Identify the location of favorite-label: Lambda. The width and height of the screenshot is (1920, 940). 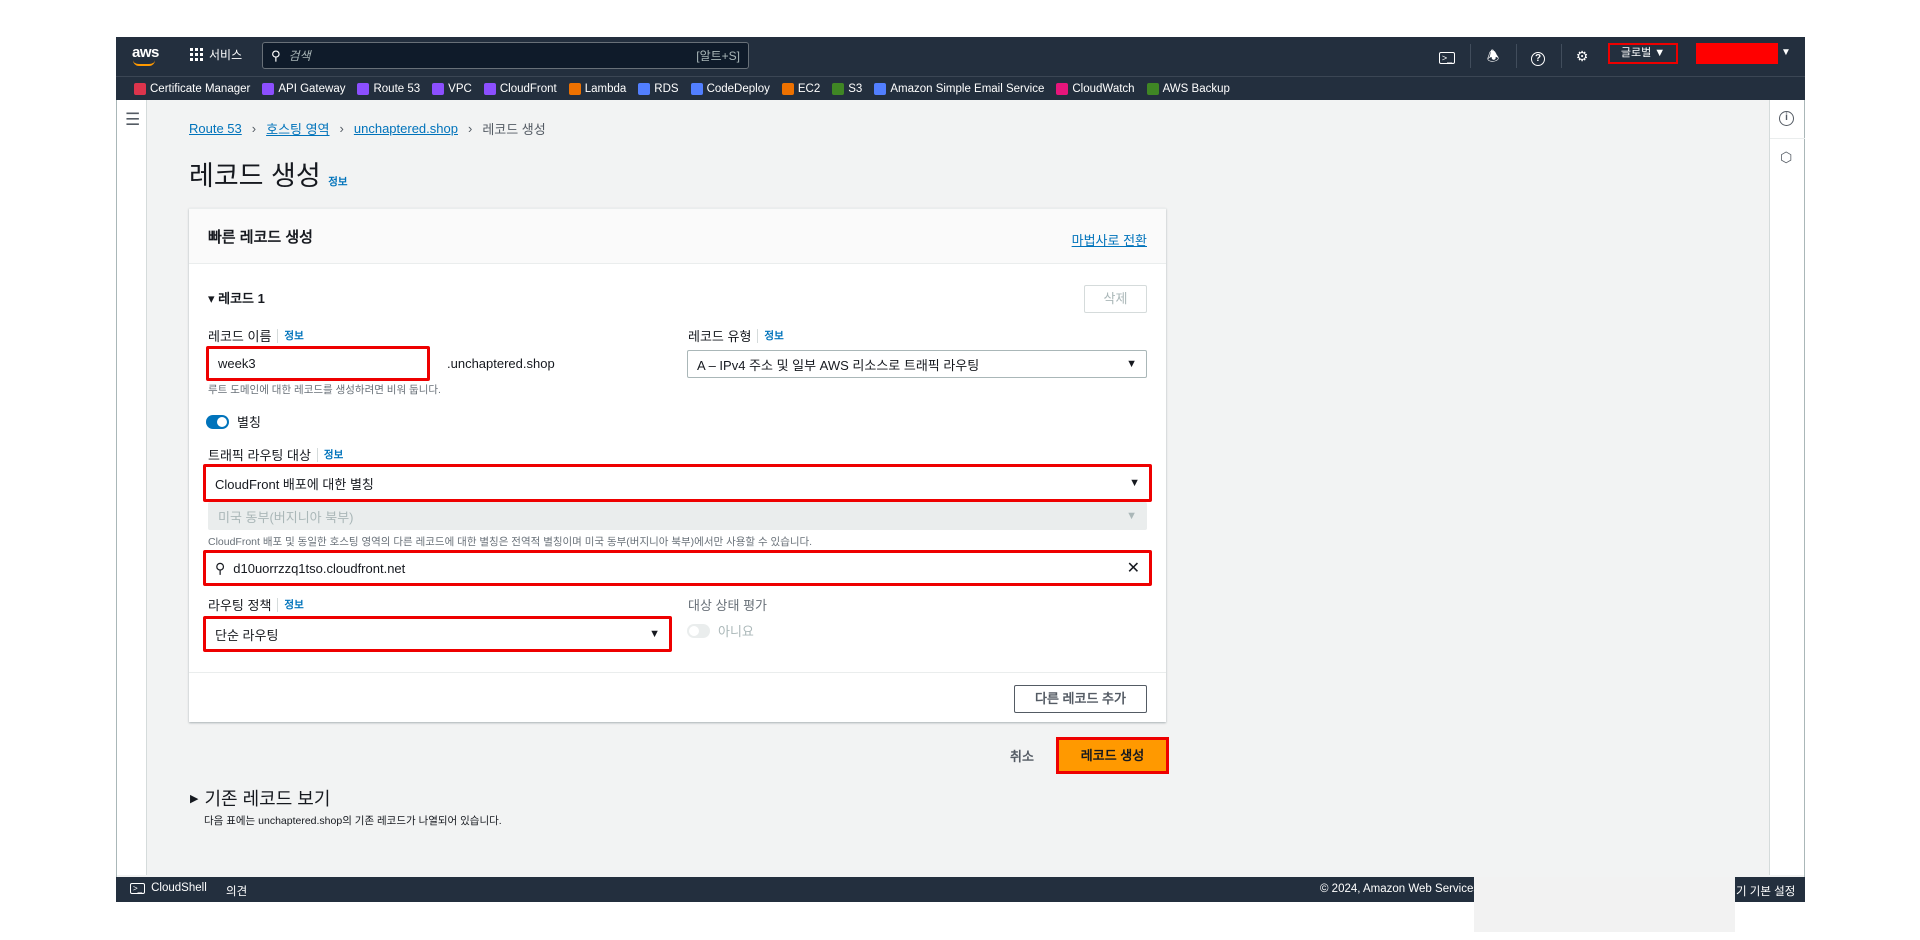
(605, 88).